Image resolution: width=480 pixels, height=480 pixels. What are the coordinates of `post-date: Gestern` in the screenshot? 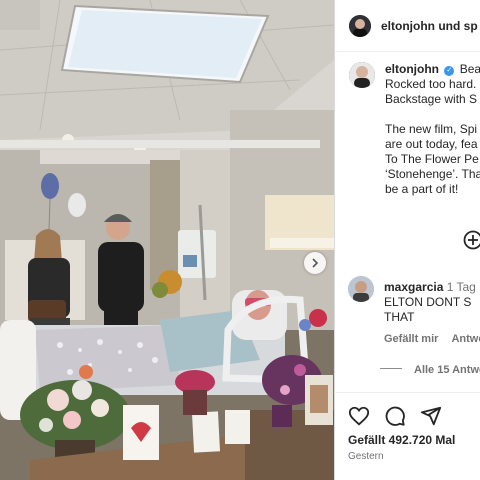 It's located at (366, 456).